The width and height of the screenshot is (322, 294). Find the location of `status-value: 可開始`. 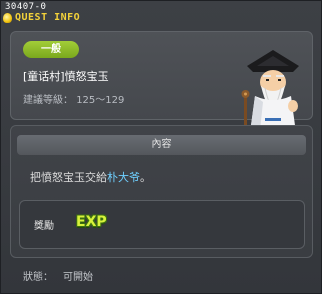

status-value: 可開始 is located at coordinates (78, 277).